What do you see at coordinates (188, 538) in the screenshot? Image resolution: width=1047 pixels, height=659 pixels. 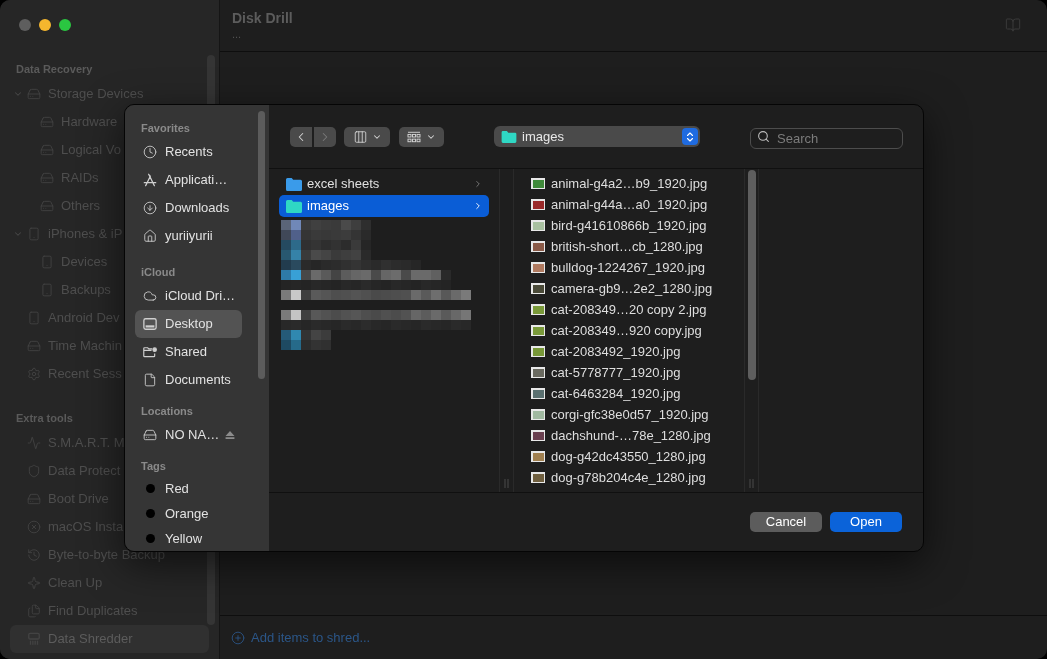 I see `sidebar-item: Yellow` at bounding box center [188, 538].